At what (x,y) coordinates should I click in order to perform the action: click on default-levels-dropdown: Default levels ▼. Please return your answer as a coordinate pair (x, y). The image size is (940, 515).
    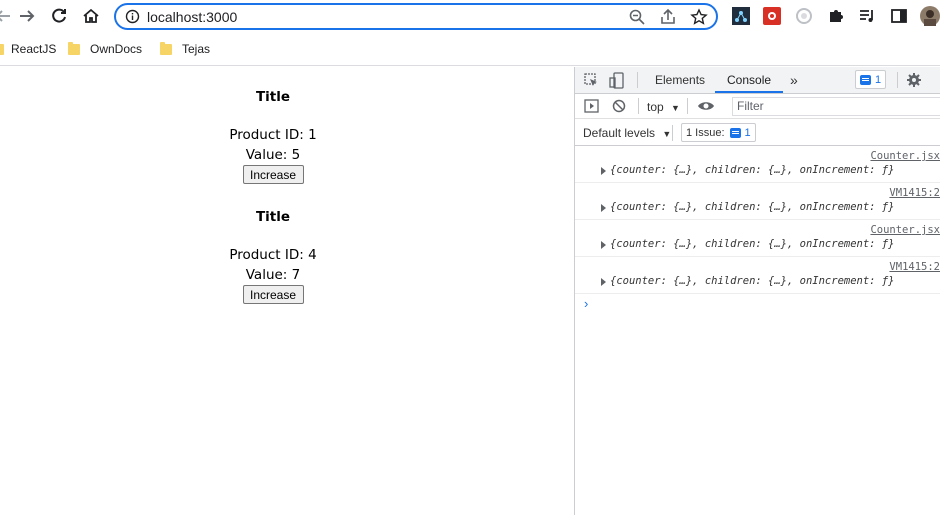
    Looking at the image, I should click on (627, 133).